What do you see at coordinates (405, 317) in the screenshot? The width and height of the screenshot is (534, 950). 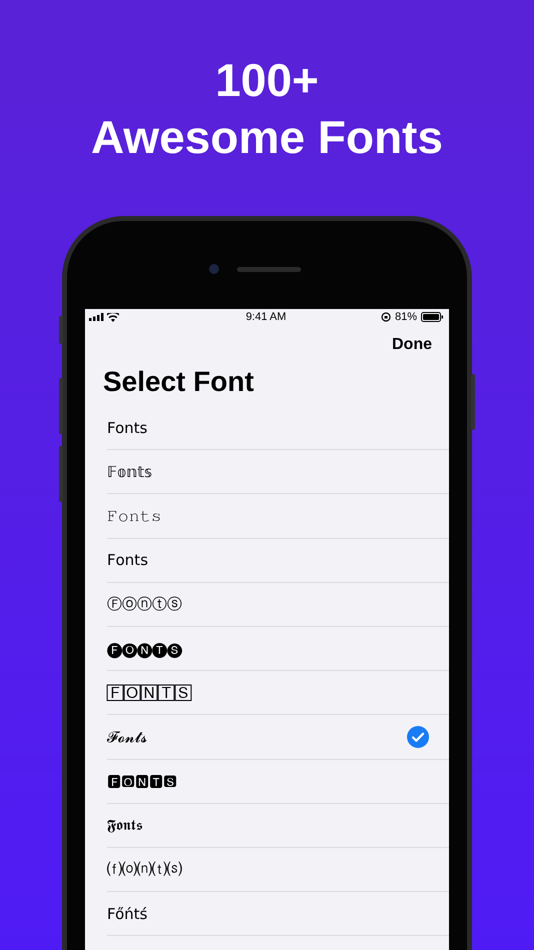 I see `battery-percent: 81%` at bounding box center [405, 317].